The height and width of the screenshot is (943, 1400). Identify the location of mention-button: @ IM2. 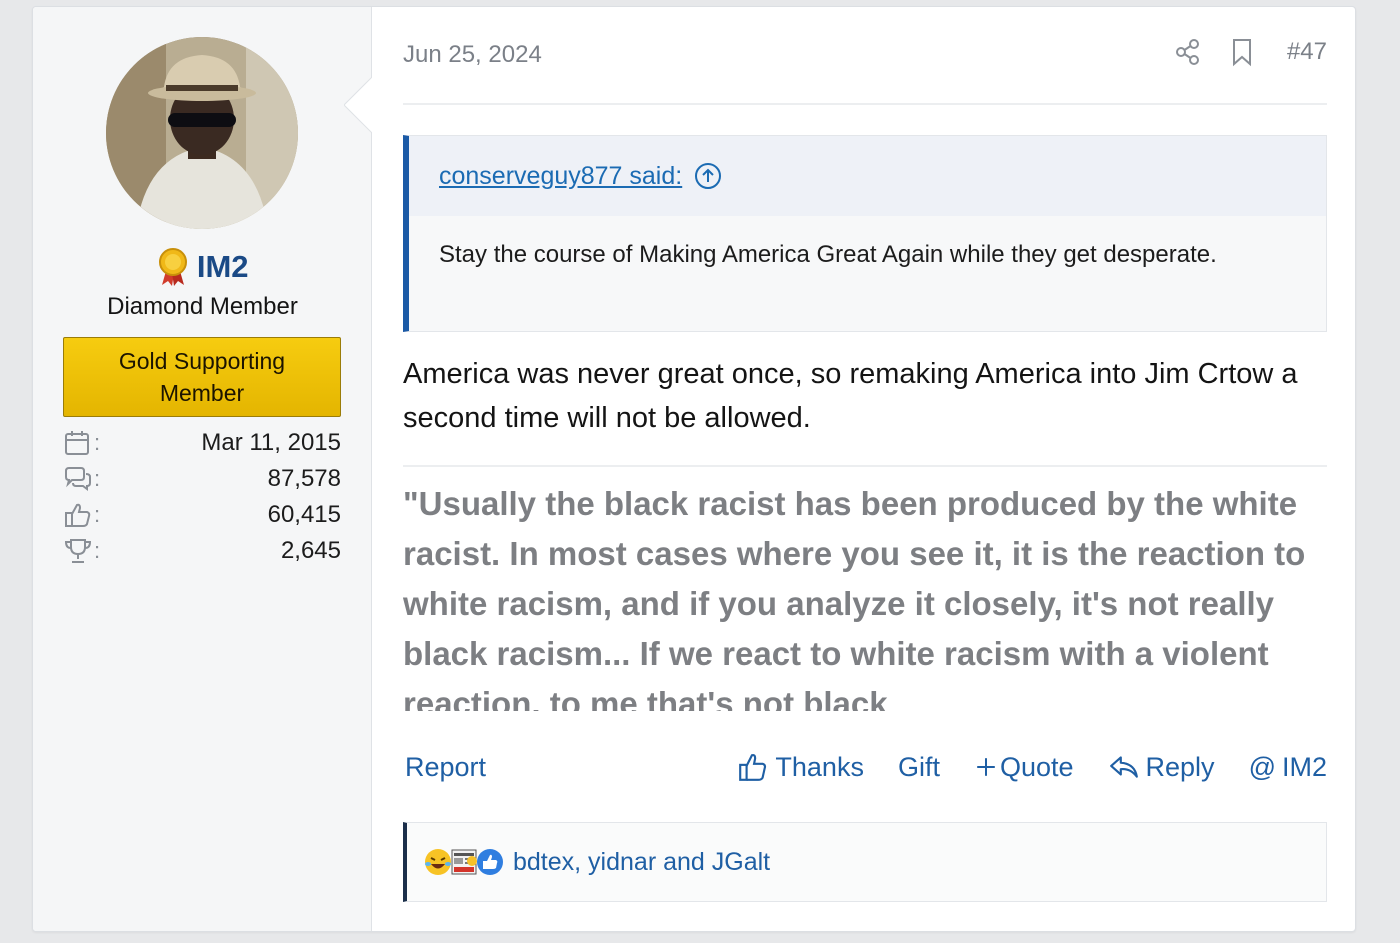
(1288, 767).